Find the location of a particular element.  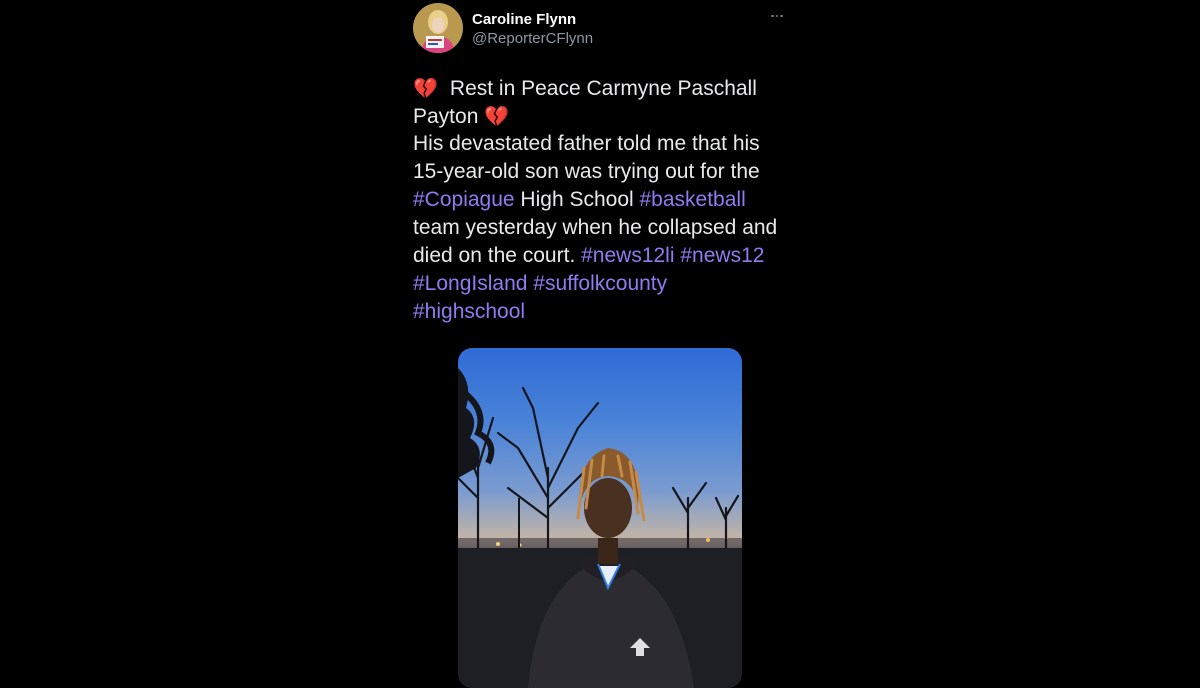

author-display-name: Caroline Flynn is located at coordinates (524, 19).